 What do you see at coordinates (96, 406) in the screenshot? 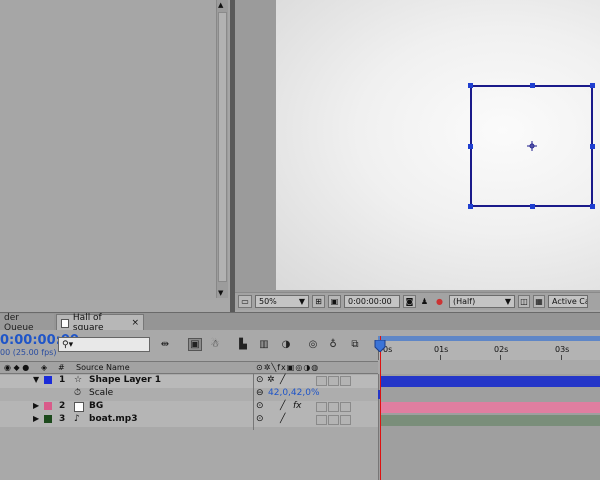
I see `layer-name: BG` at bounding box center [96, 406].